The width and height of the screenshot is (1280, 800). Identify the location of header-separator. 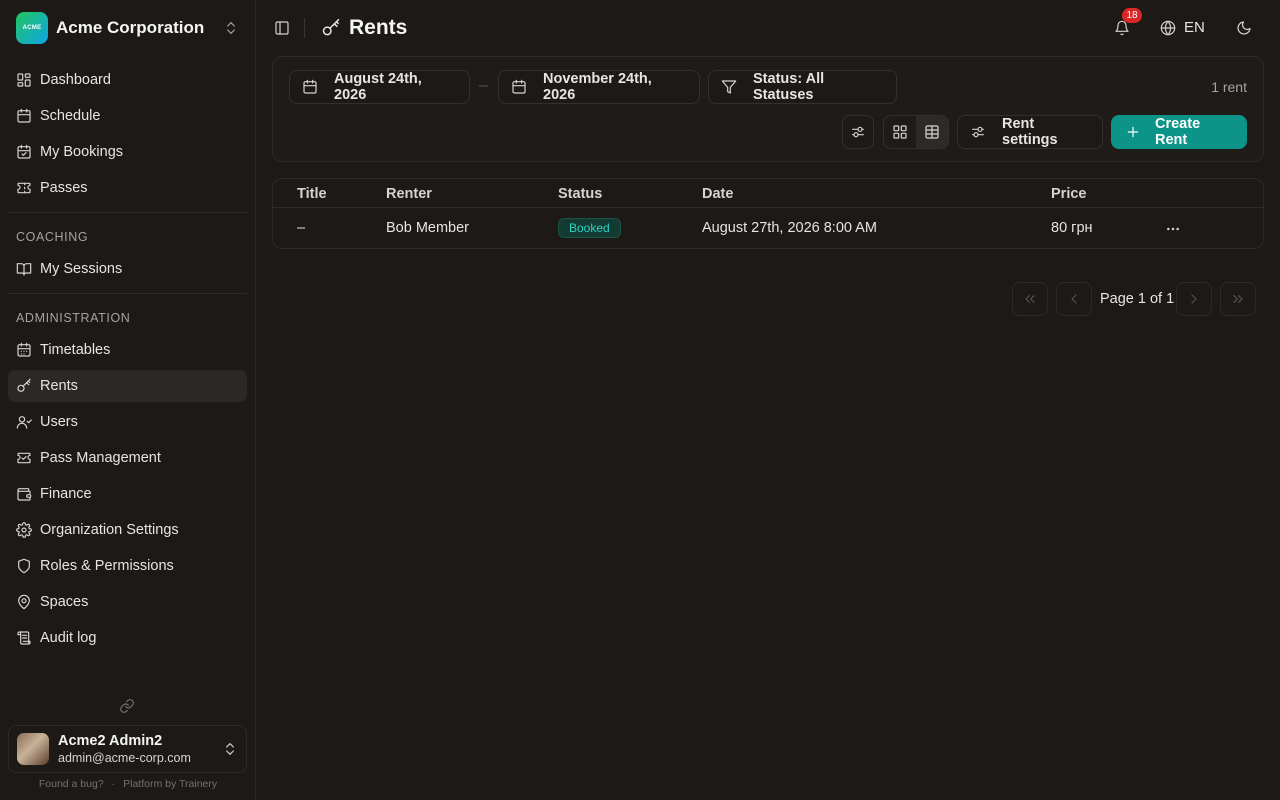
(304, 28).